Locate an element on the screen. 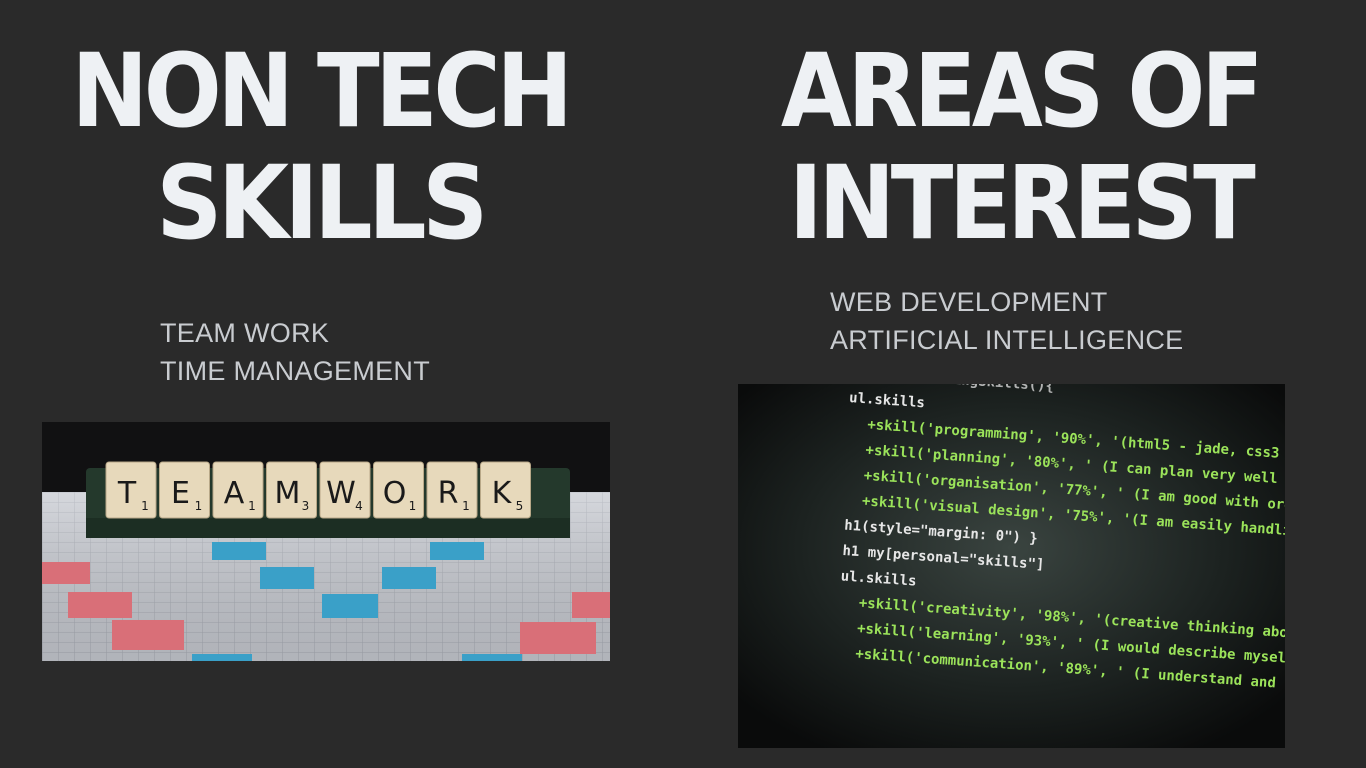  tile-letter: K is located at coordinates (502, 493).